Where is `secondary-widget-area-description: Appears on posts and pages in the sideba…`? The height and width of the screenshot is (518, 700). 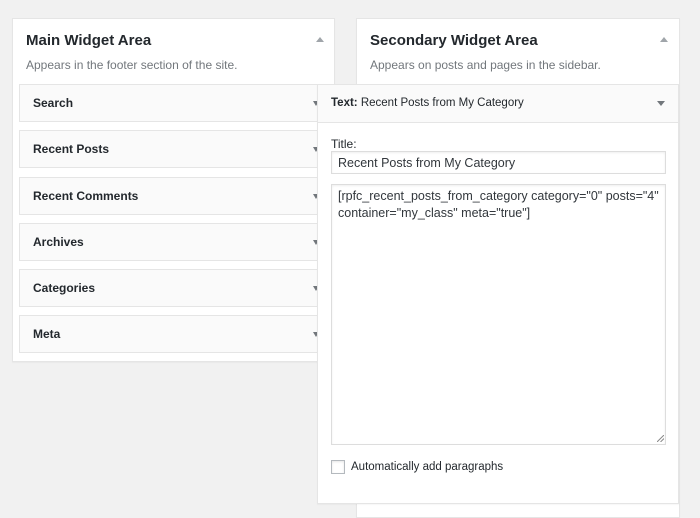 secondary-widget-area-description: Appears on posts and pages in the sideba… is located at coordinates (485, 65).